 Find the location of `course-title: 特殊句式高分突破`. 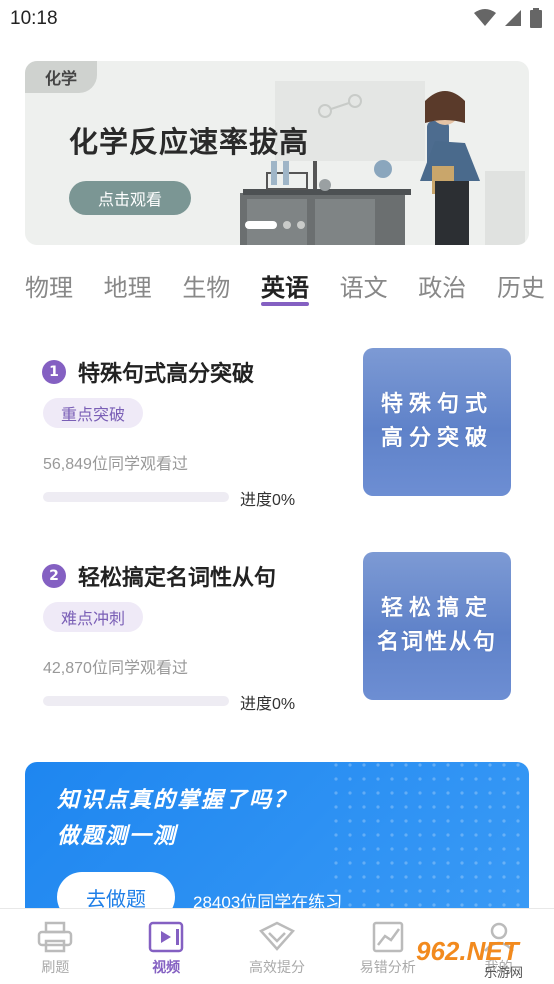

course-title: 特殊句式高分突破 is located at coordinates (166, 374).